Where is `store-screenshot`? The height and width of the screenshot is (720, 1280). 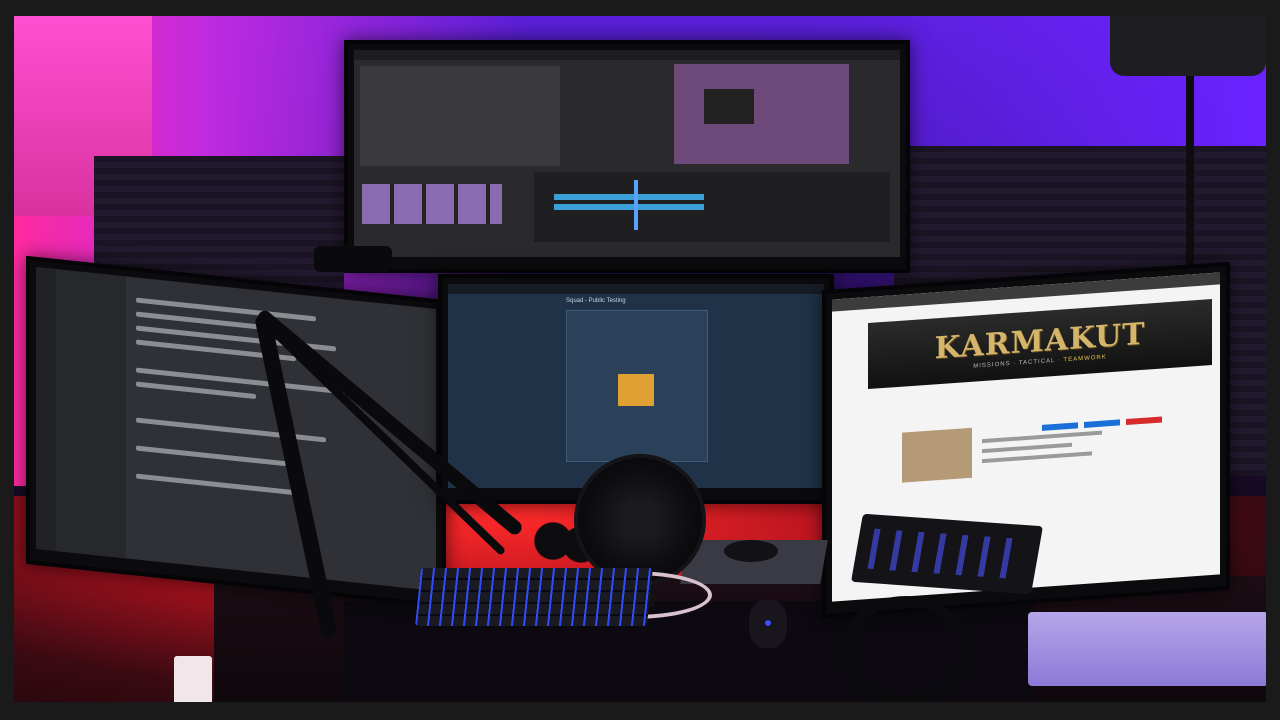 store-screenshot is located at coordinates (636, 390).